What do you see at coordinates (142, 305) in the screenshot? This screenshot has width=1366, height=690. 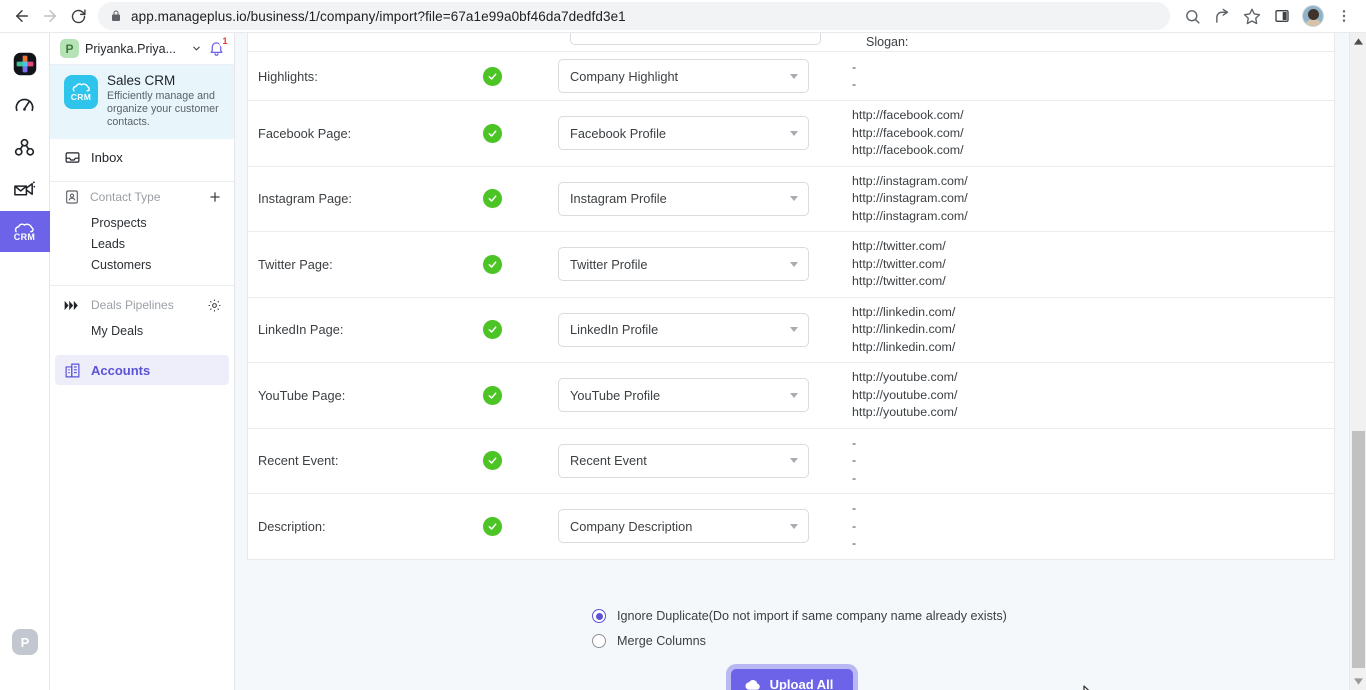 I see `sidebar-section-deals-pipelines: Deals Pipelines` at bounding box center [142, 305].